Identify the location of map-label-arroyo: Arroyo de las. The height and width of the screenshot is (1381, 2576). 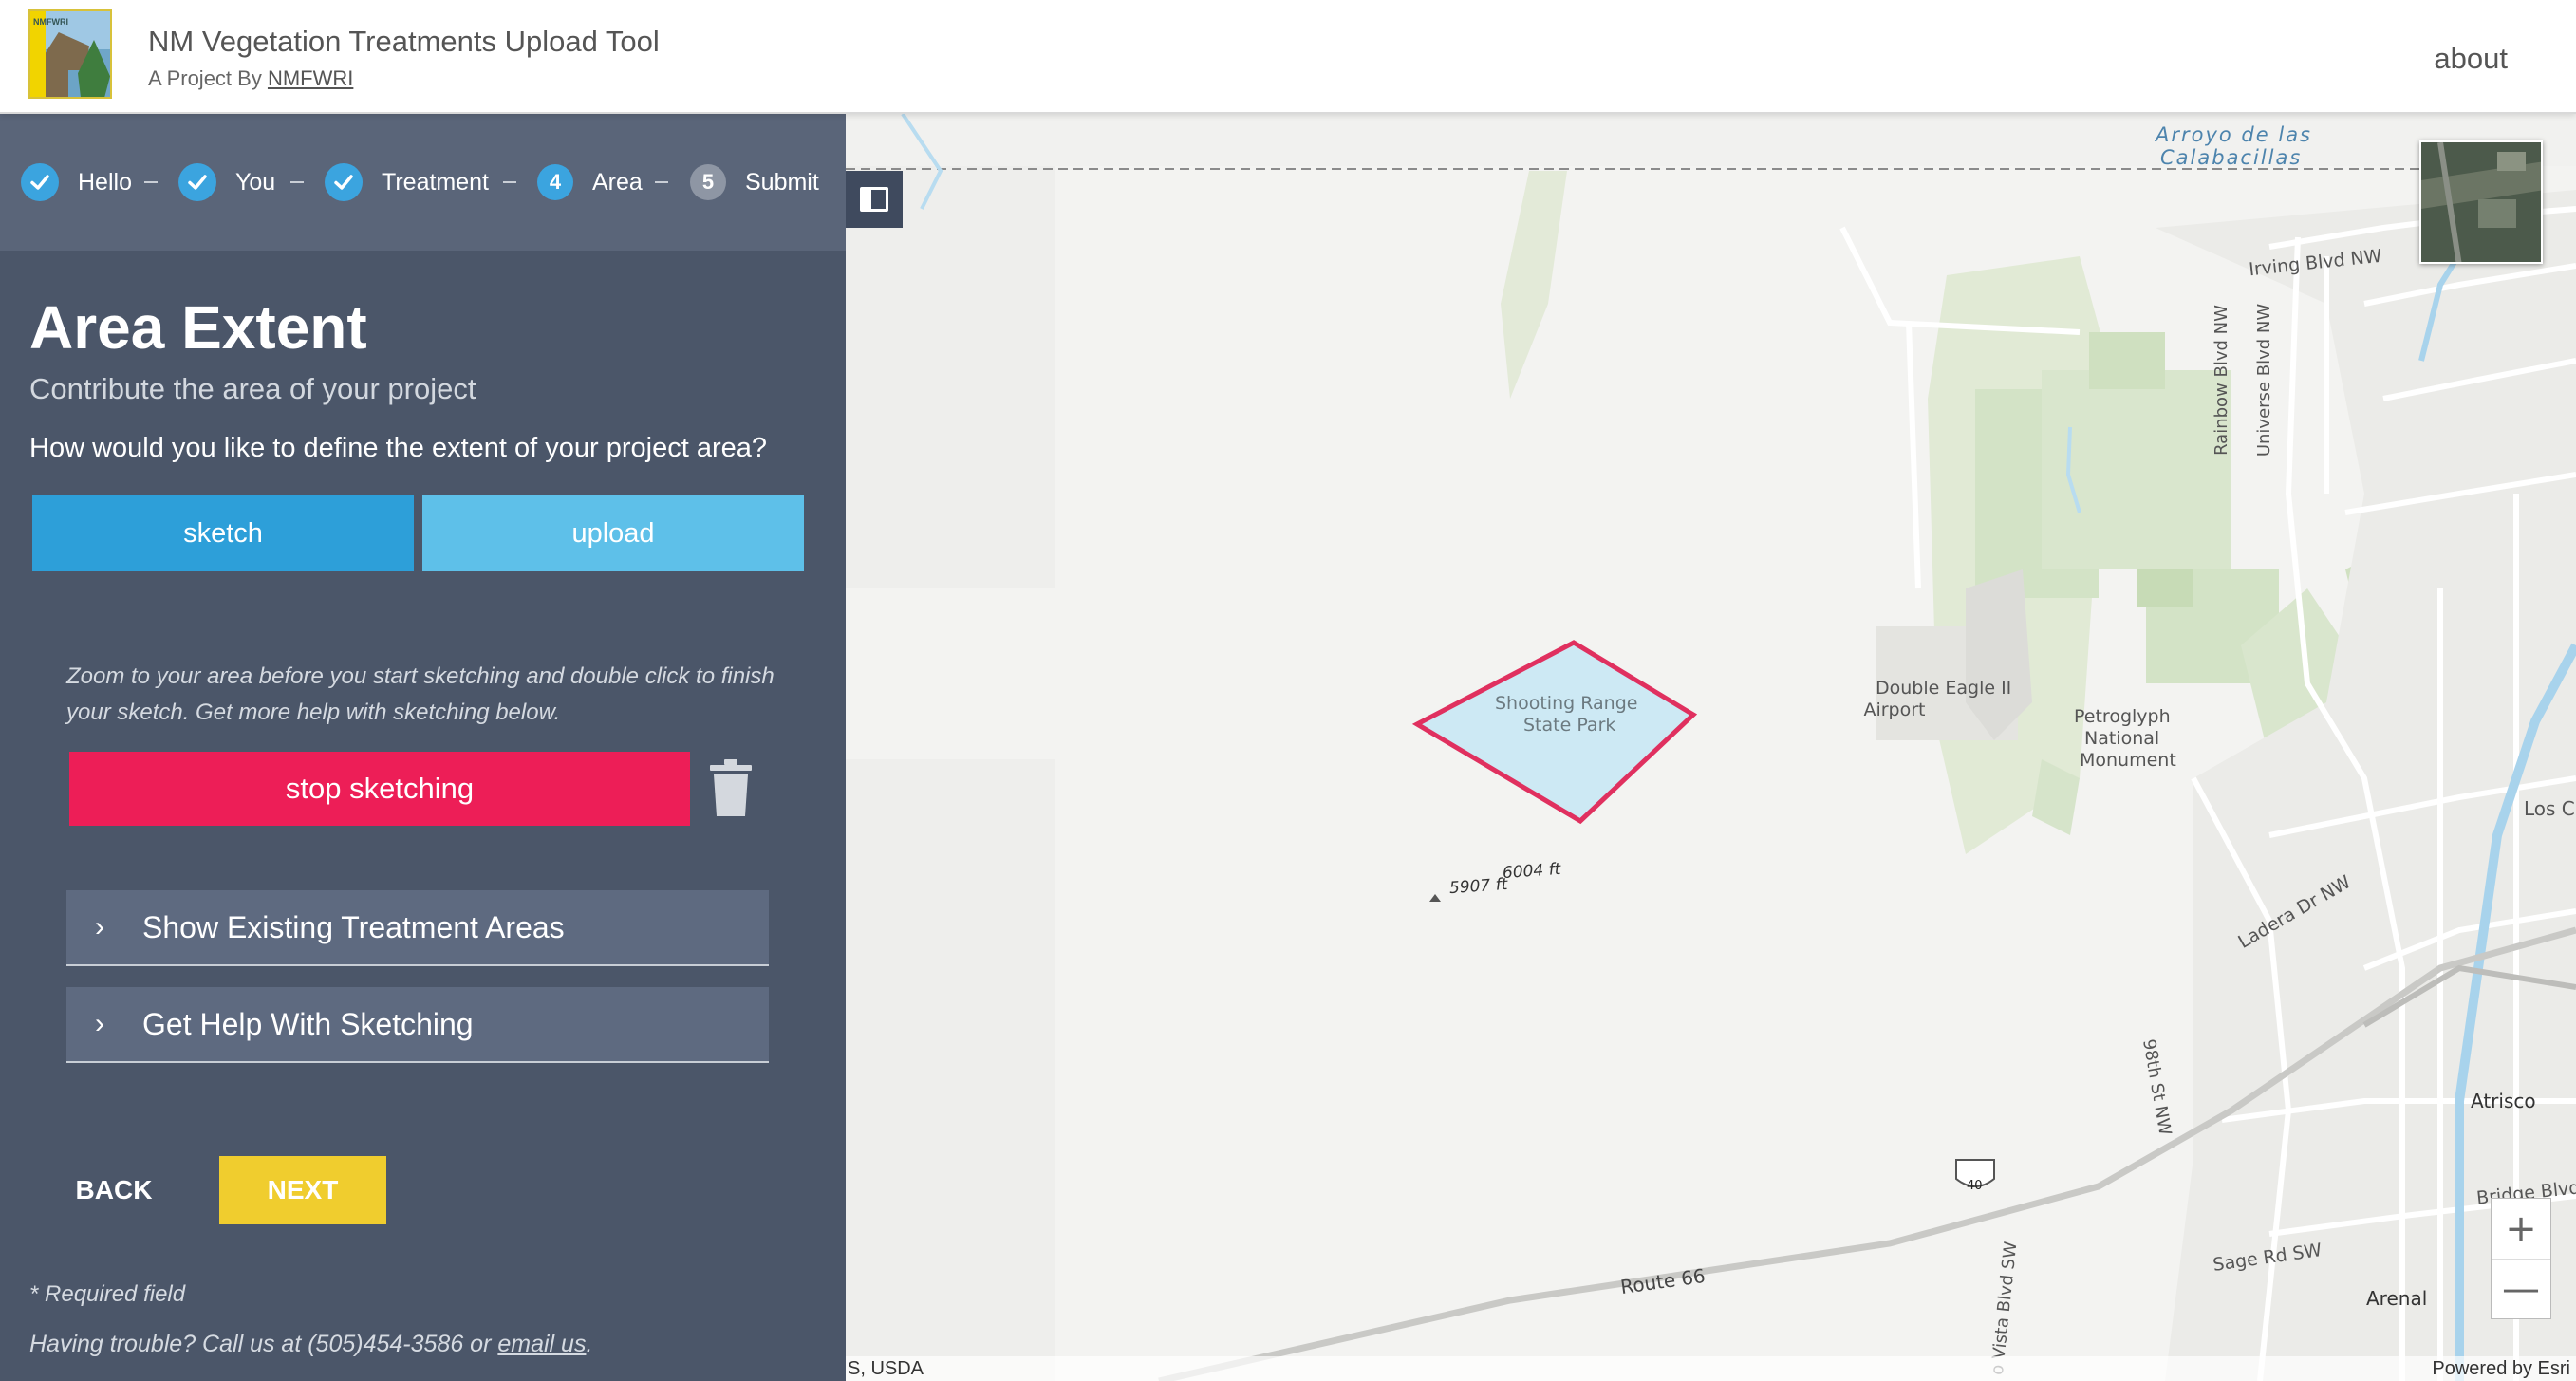
(2235, 134).